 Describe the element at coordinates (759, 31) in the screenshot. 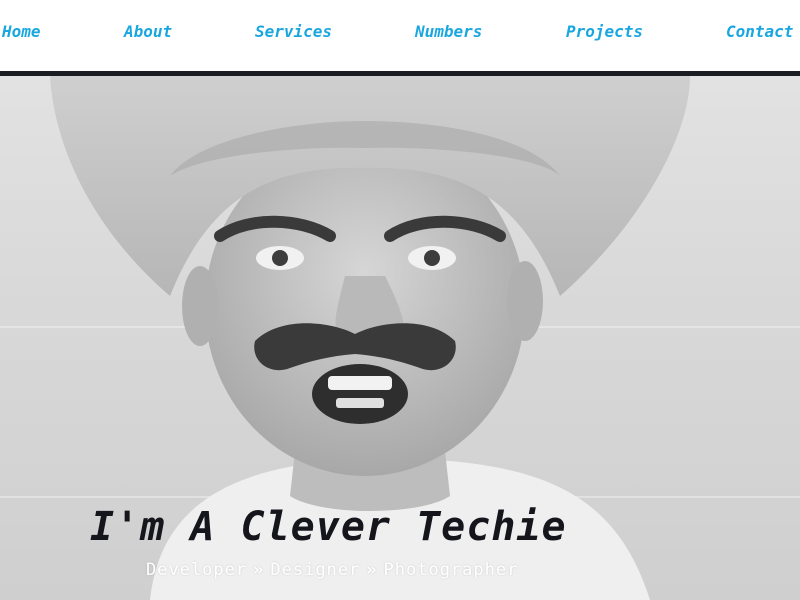

I see `nav-link-contact: Contact` at that location.